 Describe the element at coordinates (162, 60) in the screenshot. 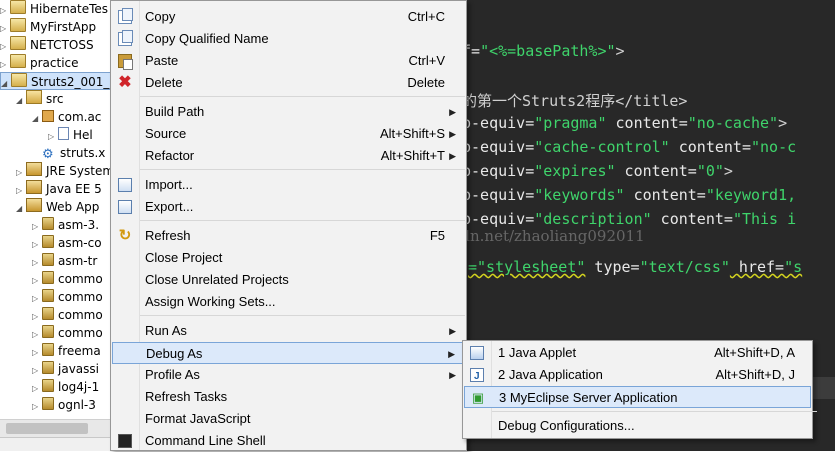

I see `menu-item-label: Paste` at that location.